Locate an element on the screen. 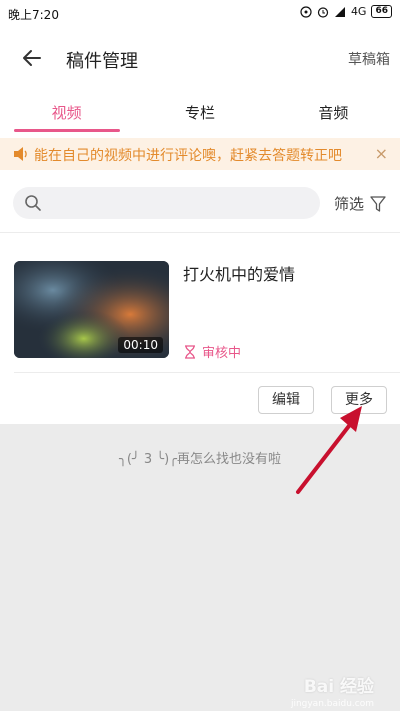 This screenshot has height=711, width=400. battery-icon: 66 is located at coordinates (381, 11).